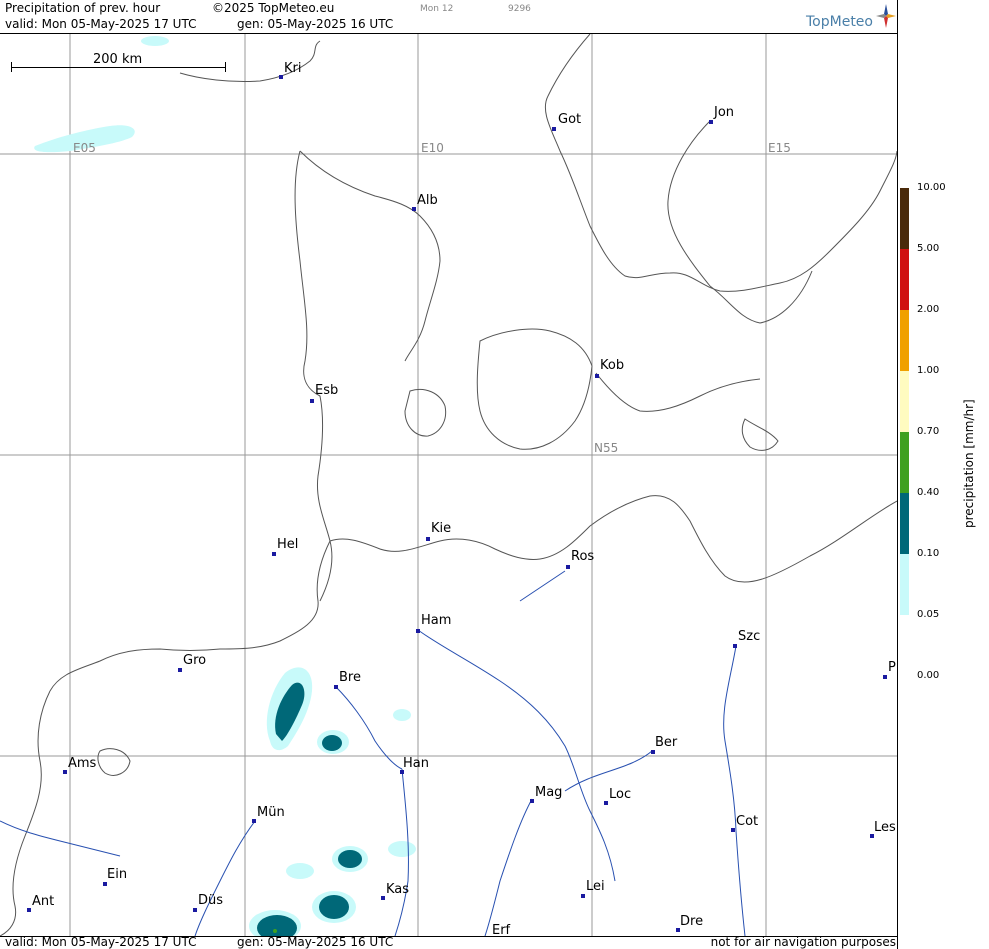 Image resolution: width=989 pixels, height=949 pixels. What do you see at coordinates (441, 528) in the screenshot?
I see `city-label-kie: Kie` at bounding box center [441, 528].